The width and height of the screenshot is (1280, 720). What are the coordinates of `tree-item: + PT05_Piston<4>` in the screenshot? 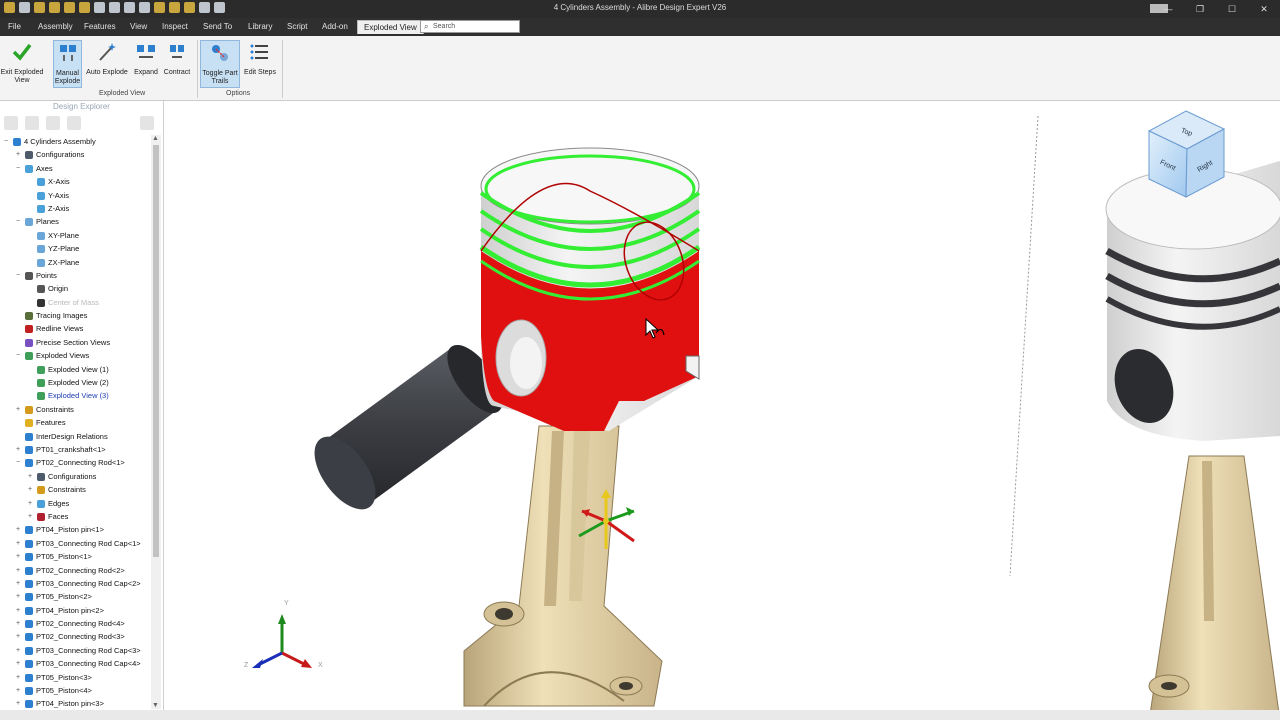 It's located at (75, 690).